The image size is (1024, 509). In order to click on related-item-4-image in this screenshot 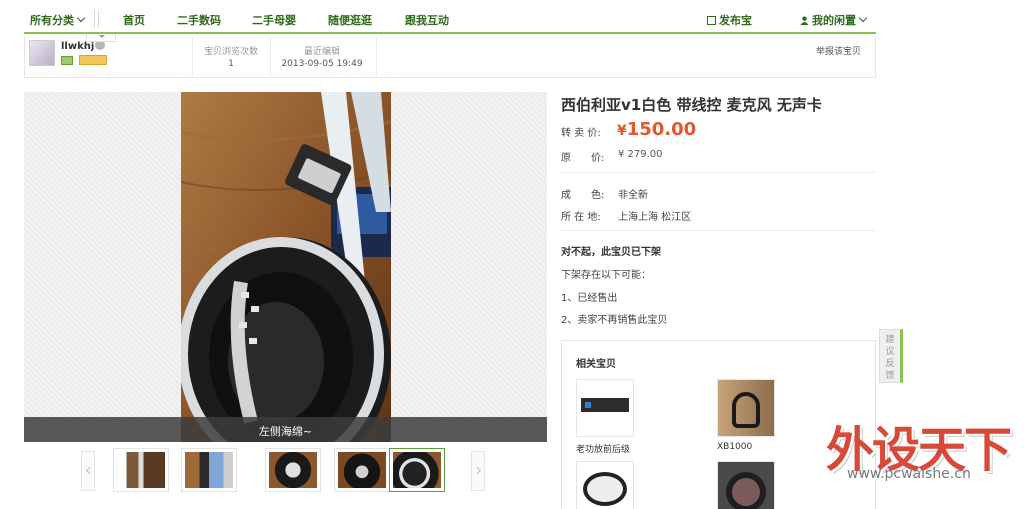, I will do `click(746, 485)`.